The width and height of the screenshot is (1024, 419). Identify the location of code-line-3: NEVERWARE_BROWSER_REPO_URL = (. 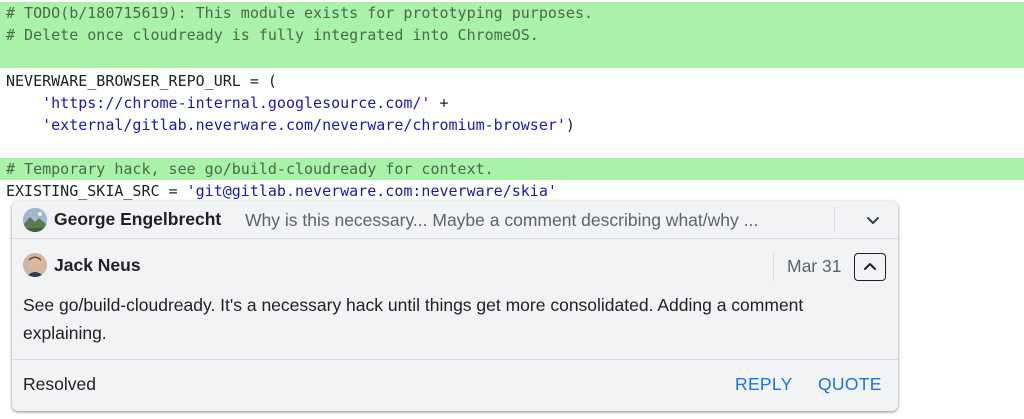
(512, 81).